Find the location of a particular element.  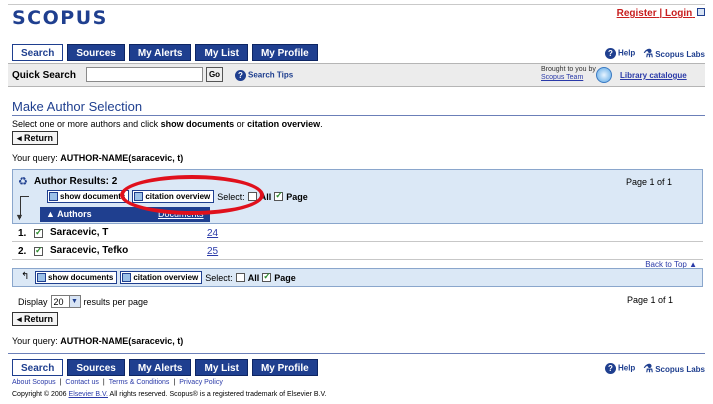

results-per-page-select: 20 ▼ is located at coordinates (65, 301).